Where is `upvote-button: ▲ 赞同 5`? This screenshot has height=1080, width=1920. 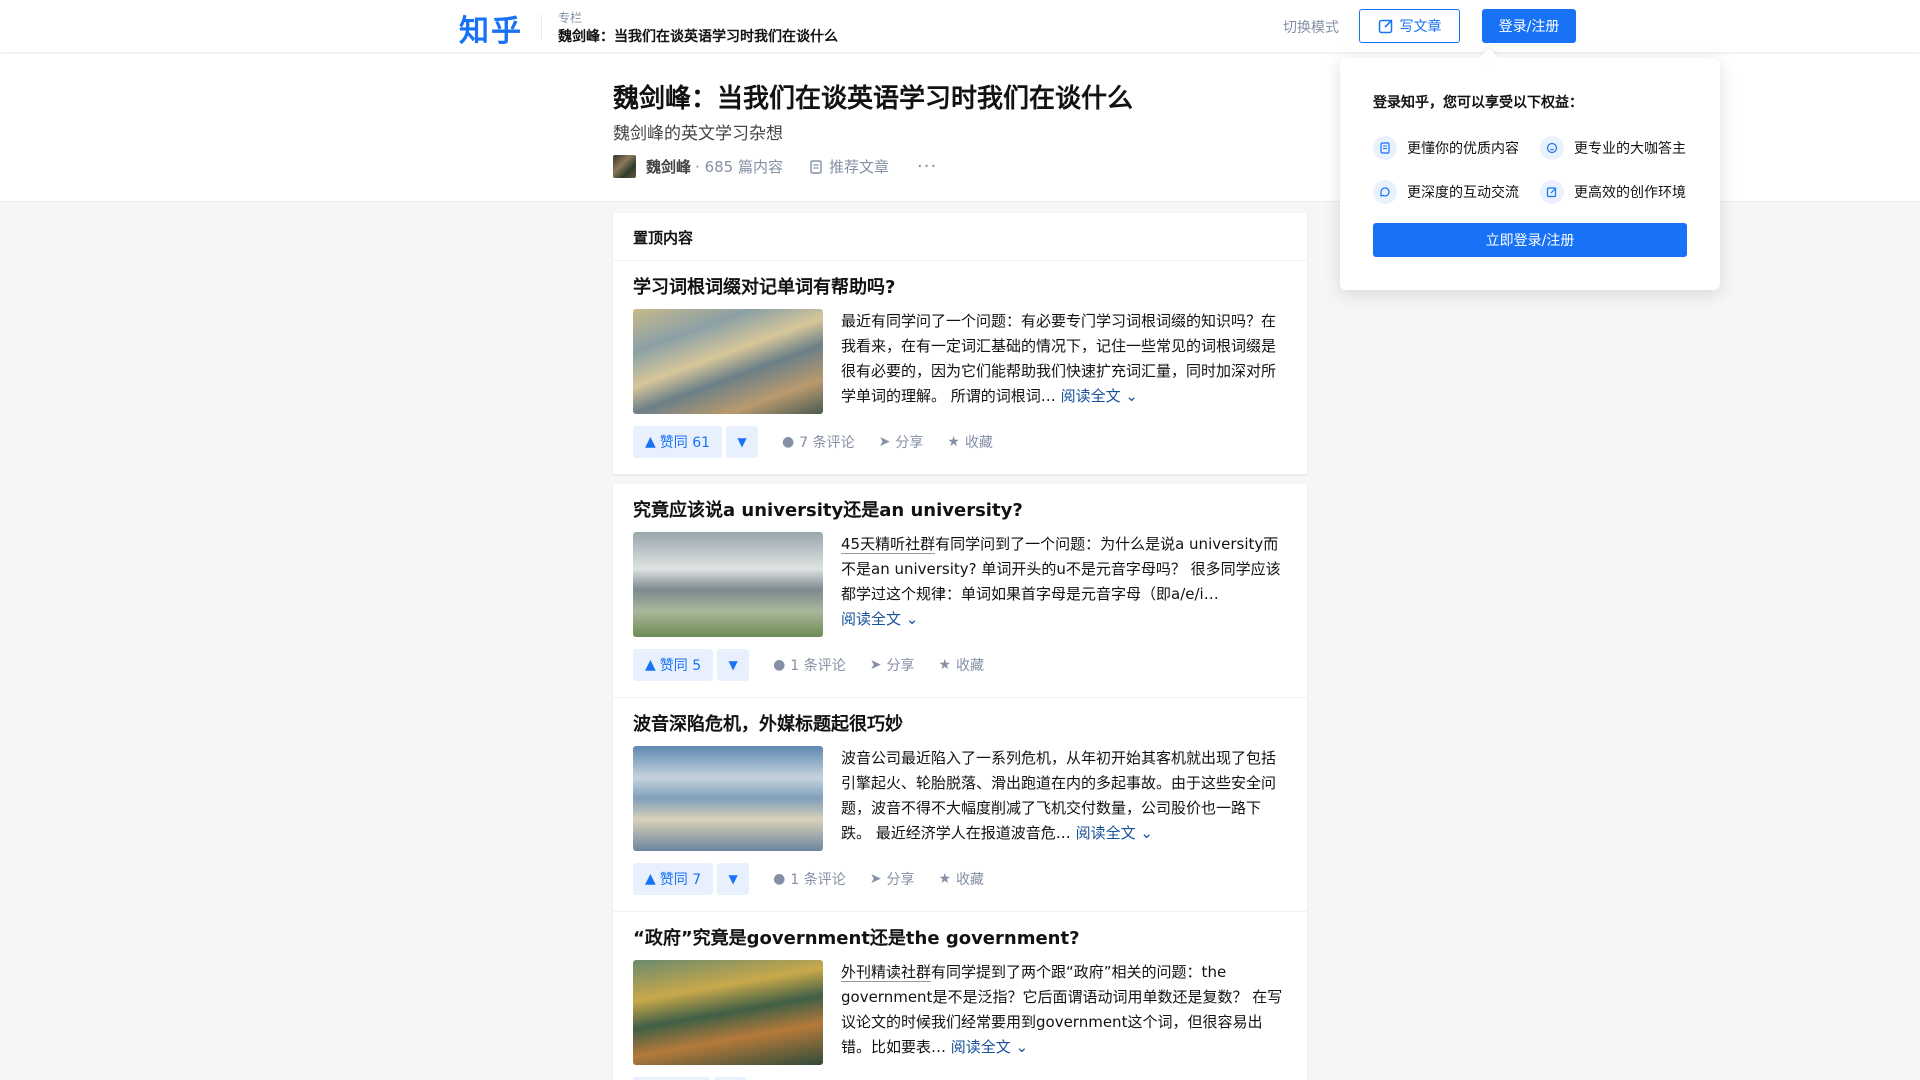 upvote-button: ▲ 赞同 5 is located at coordinates (673, 665).